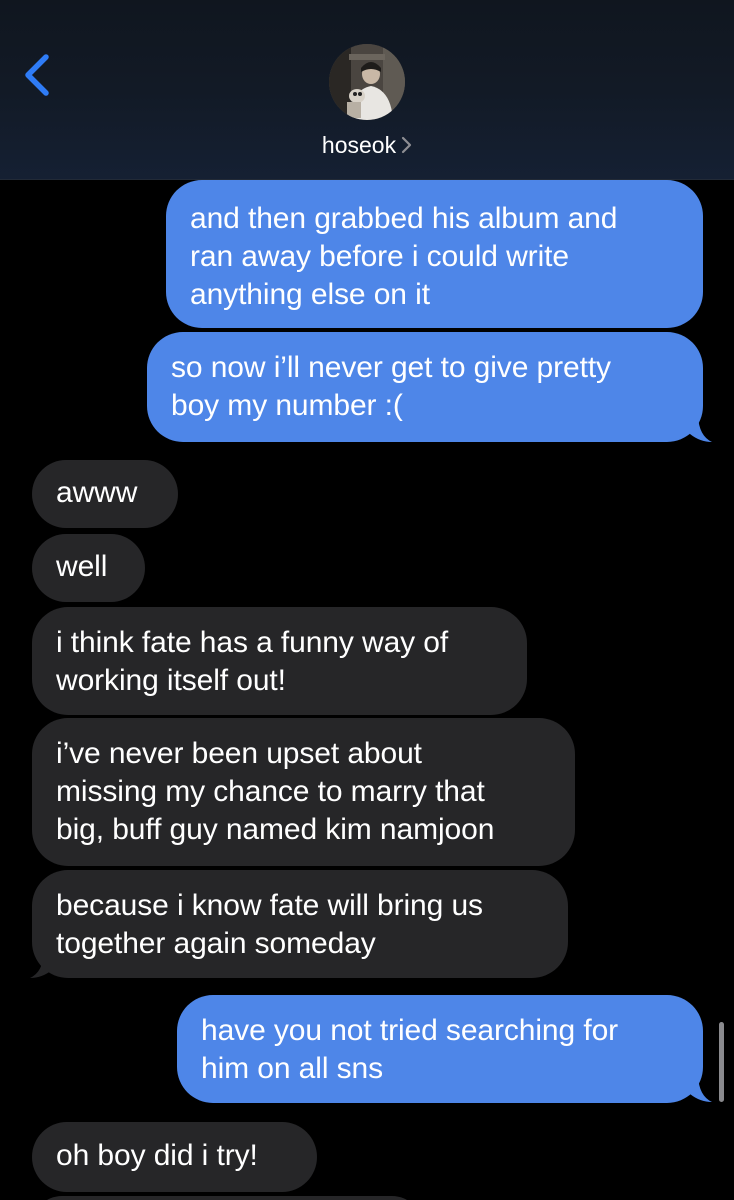 This screenshot has width=734, height=1200. Describe the element at coordinates (227, 1198) in the screenshot. I see `message-bubble-received-partial` at that location.